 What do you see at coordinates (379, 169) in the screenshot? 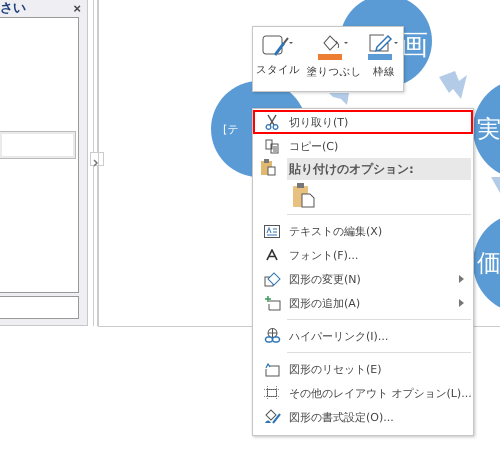
I see `paste-options-header: 貼り付けのオプション:` at bounding box center [379, 169].